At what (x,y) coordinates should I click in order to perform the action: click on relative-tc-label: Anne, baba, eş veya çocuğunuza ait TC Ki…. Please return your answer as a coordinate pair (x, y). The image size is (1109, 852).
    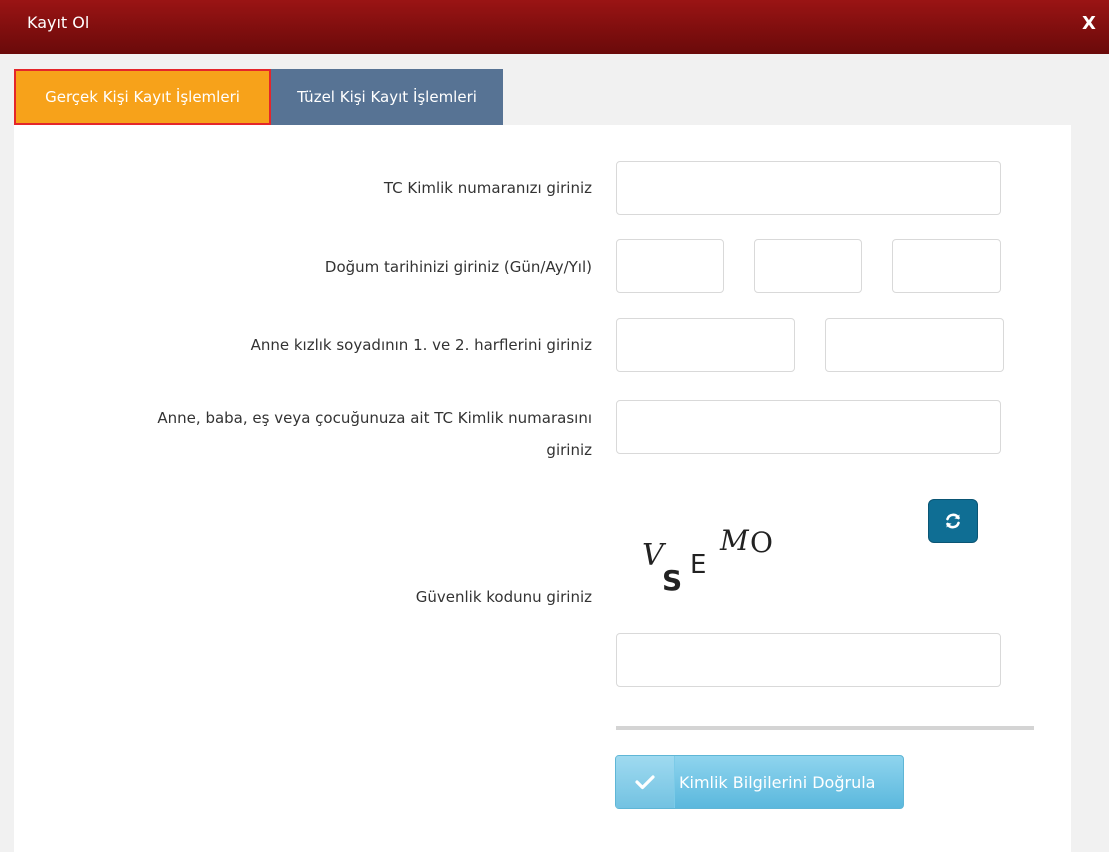
    Looking at the image, I should click on (374, 434).